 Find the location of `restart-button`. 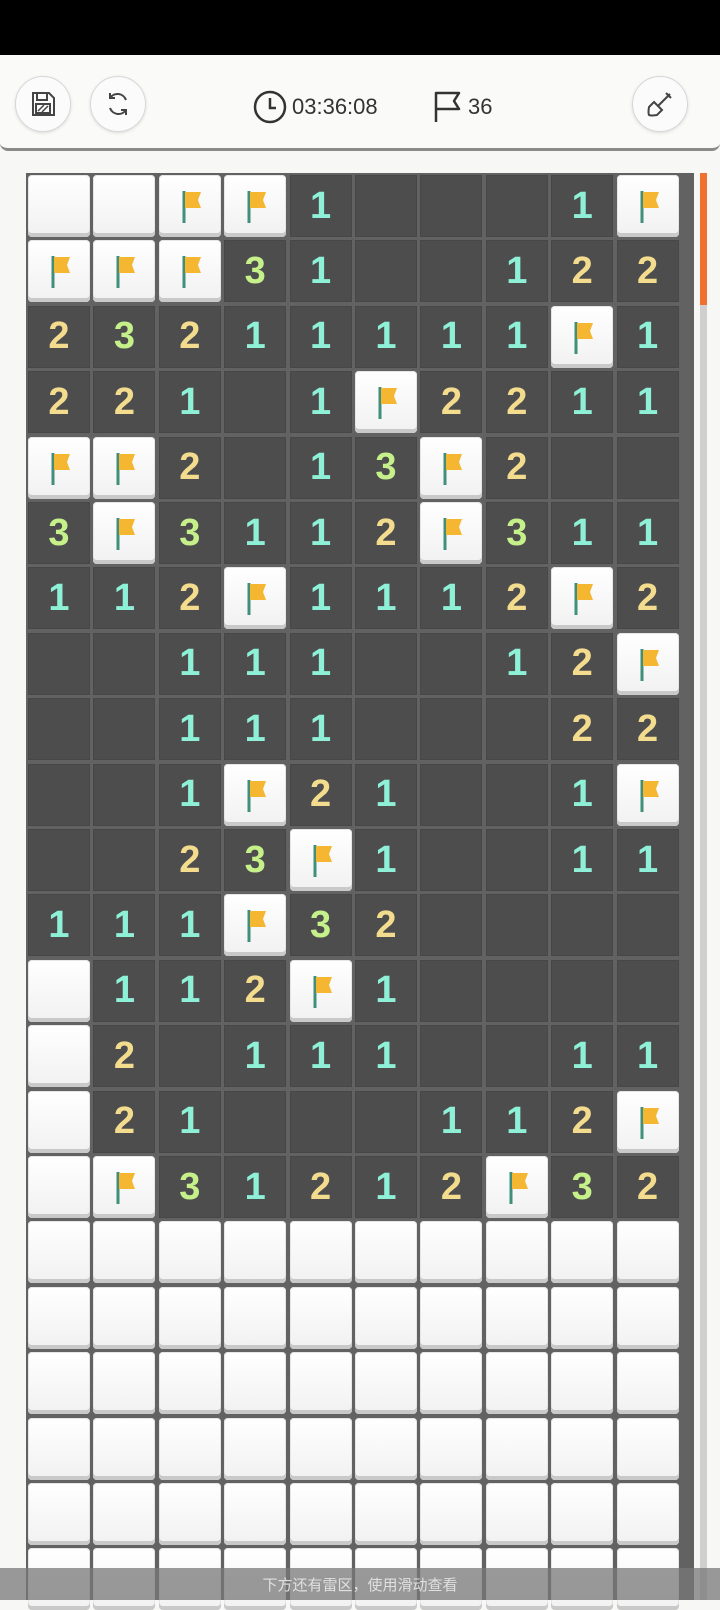

restart-button is located at coordinates (118, 104).